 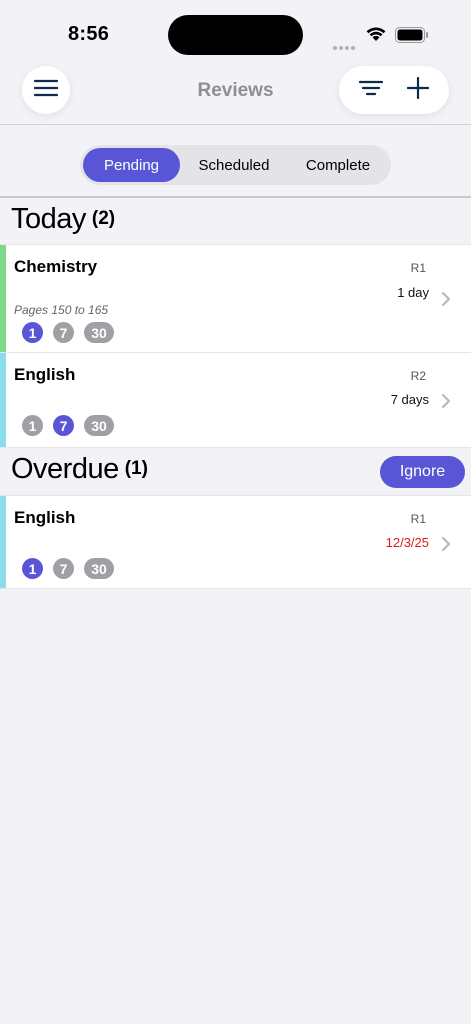 I want to click on tab-scheduled: Scheduled, so click(x=234, y=165).